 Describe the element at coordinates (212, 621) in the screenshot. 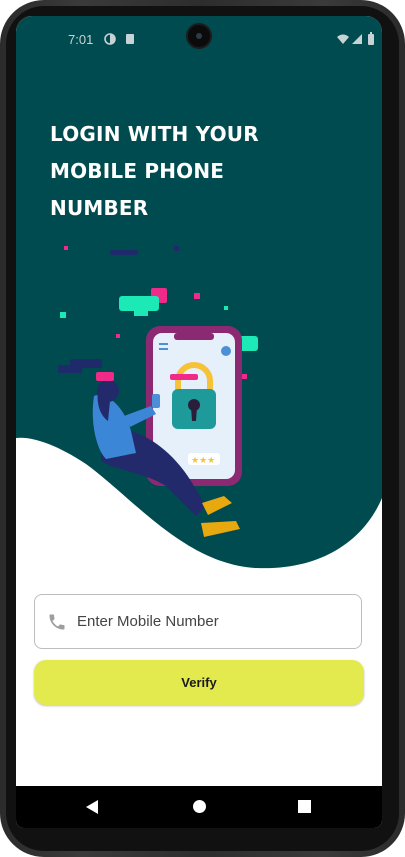

I see `mobile-number-input` at that location.